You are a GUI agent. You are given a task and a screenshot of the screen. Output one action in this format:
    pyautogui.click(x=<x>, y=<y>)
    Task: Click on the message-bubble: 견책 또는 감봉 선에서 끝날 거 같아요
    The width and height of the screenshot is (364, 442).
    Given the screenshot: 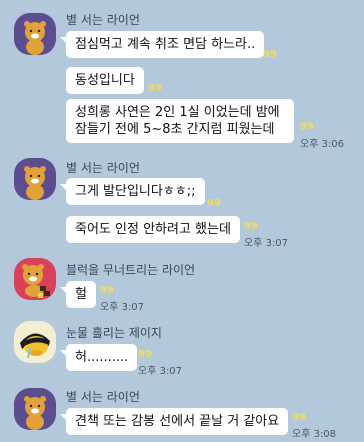 What is the action you would take?
    pyautogui.click(x=174, y=421)
    